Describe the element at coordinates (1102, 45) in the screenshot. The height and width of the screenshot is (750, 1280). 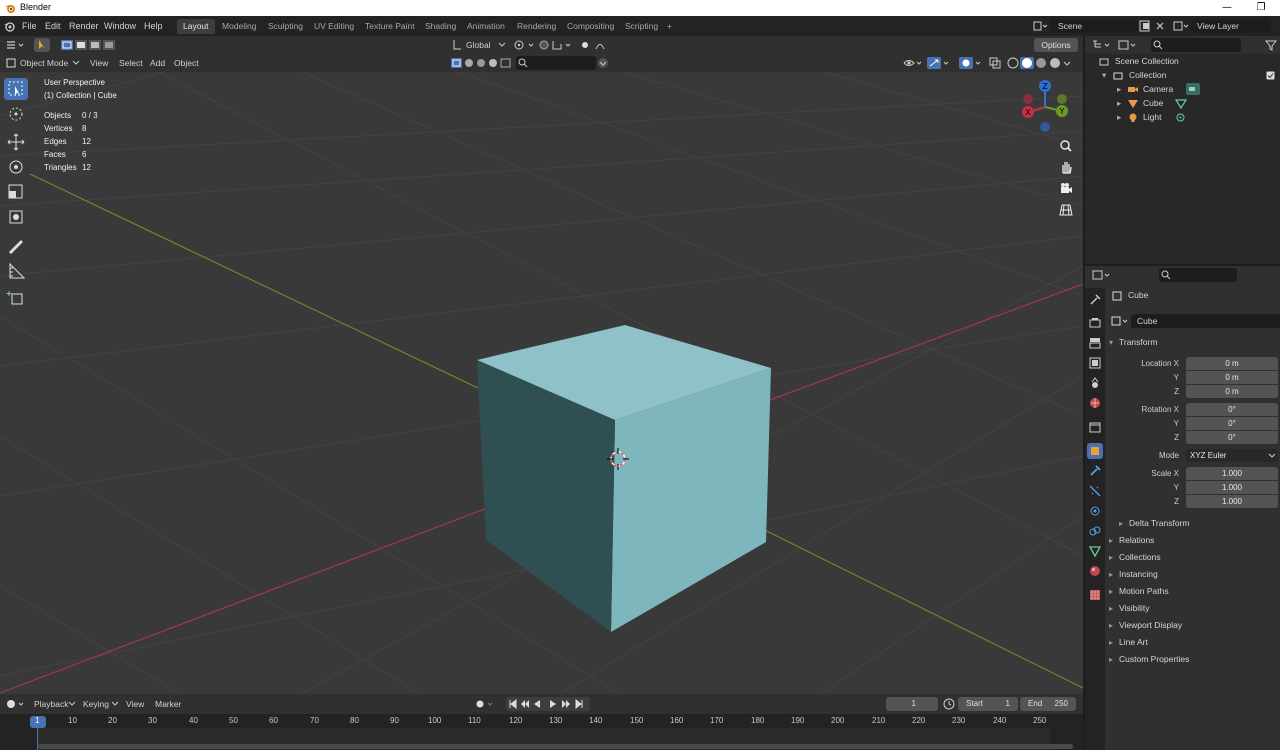
I see `outliner-editor-type-icon` at that location.